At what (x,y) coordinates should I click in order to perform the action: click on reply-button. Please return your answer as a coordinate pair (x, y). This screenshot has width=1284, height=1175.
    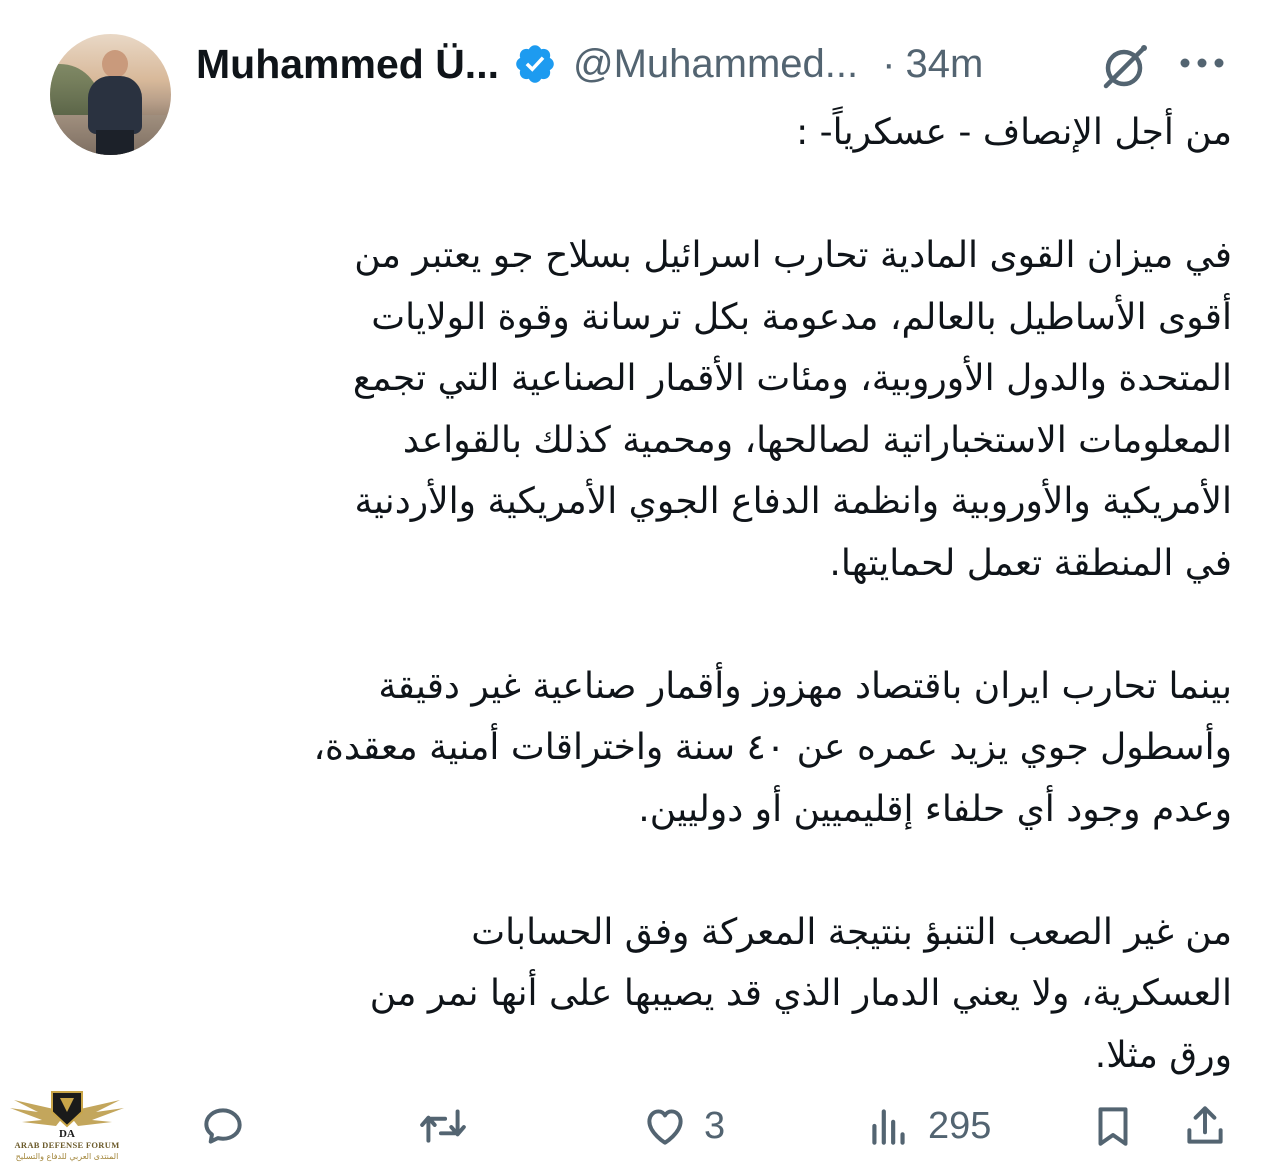
    Looking at the image, I should click on (223, 1126).